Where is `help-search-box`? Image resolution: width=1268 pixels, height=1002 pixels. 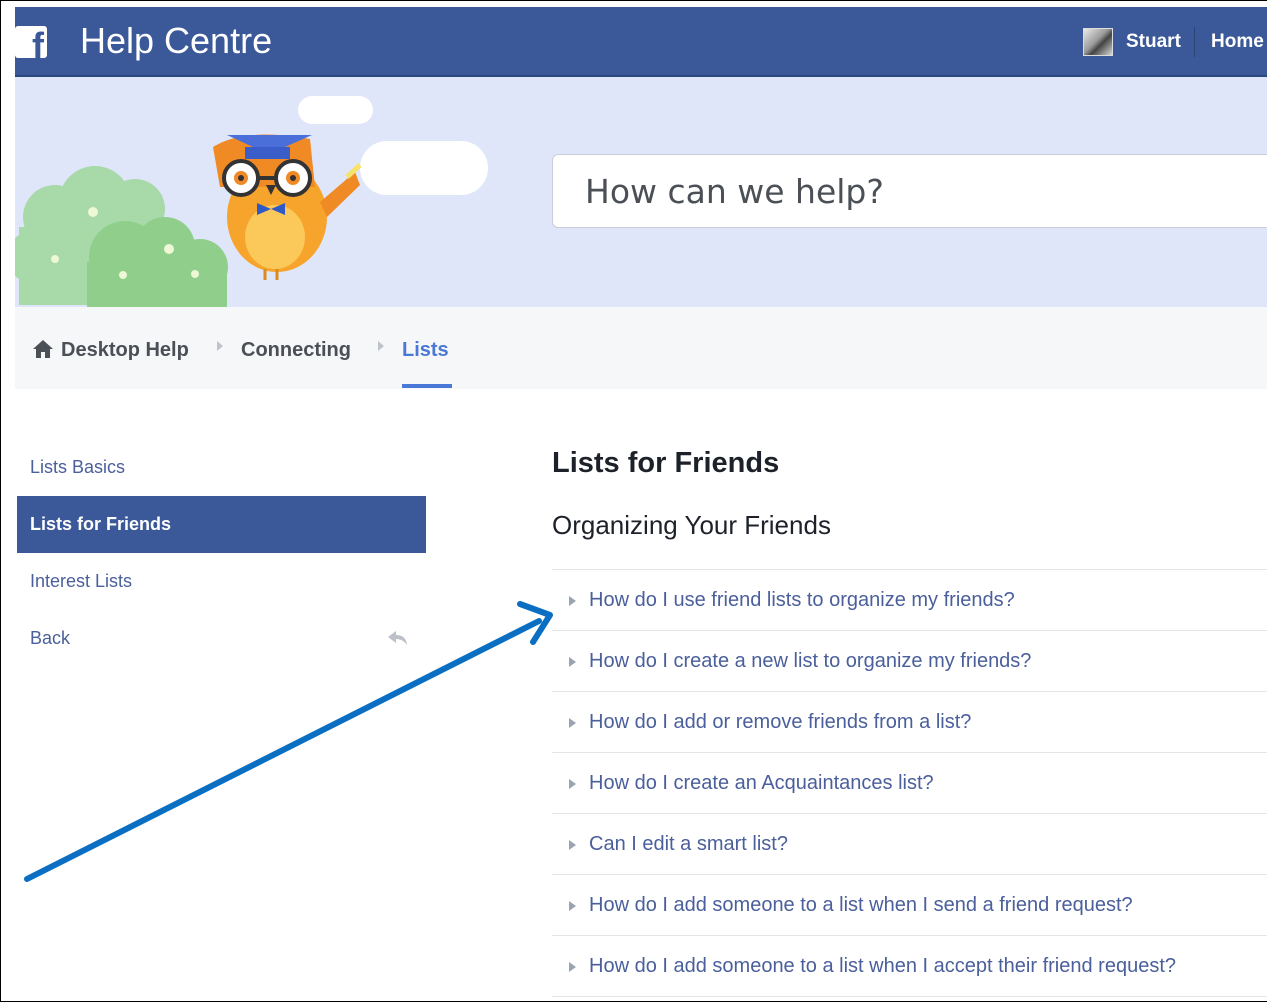
help-search-box is located at coordinates (909, 191).